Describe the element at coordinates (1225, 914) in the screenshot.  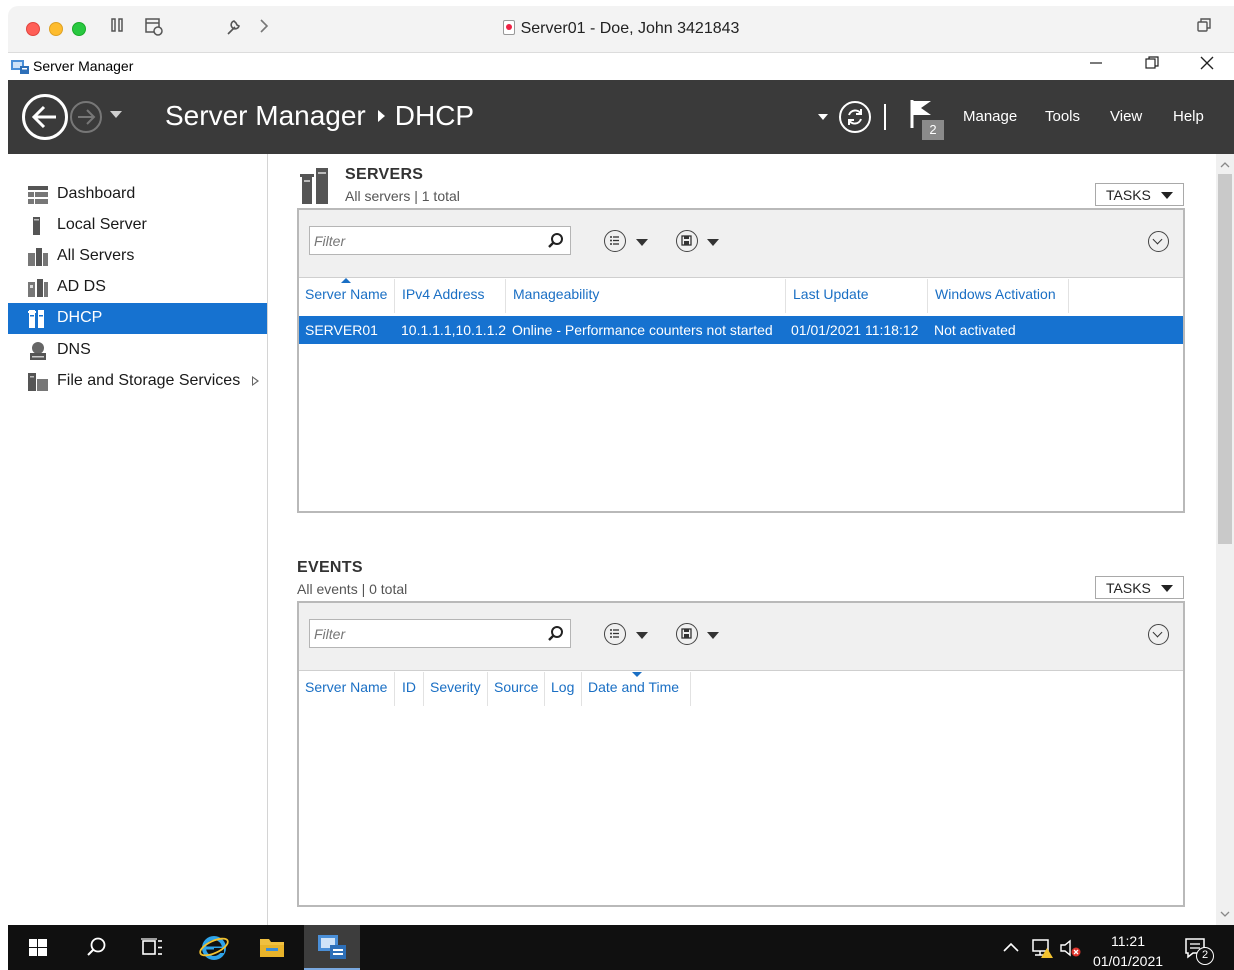
I see `scroll-down-icon` at that location.